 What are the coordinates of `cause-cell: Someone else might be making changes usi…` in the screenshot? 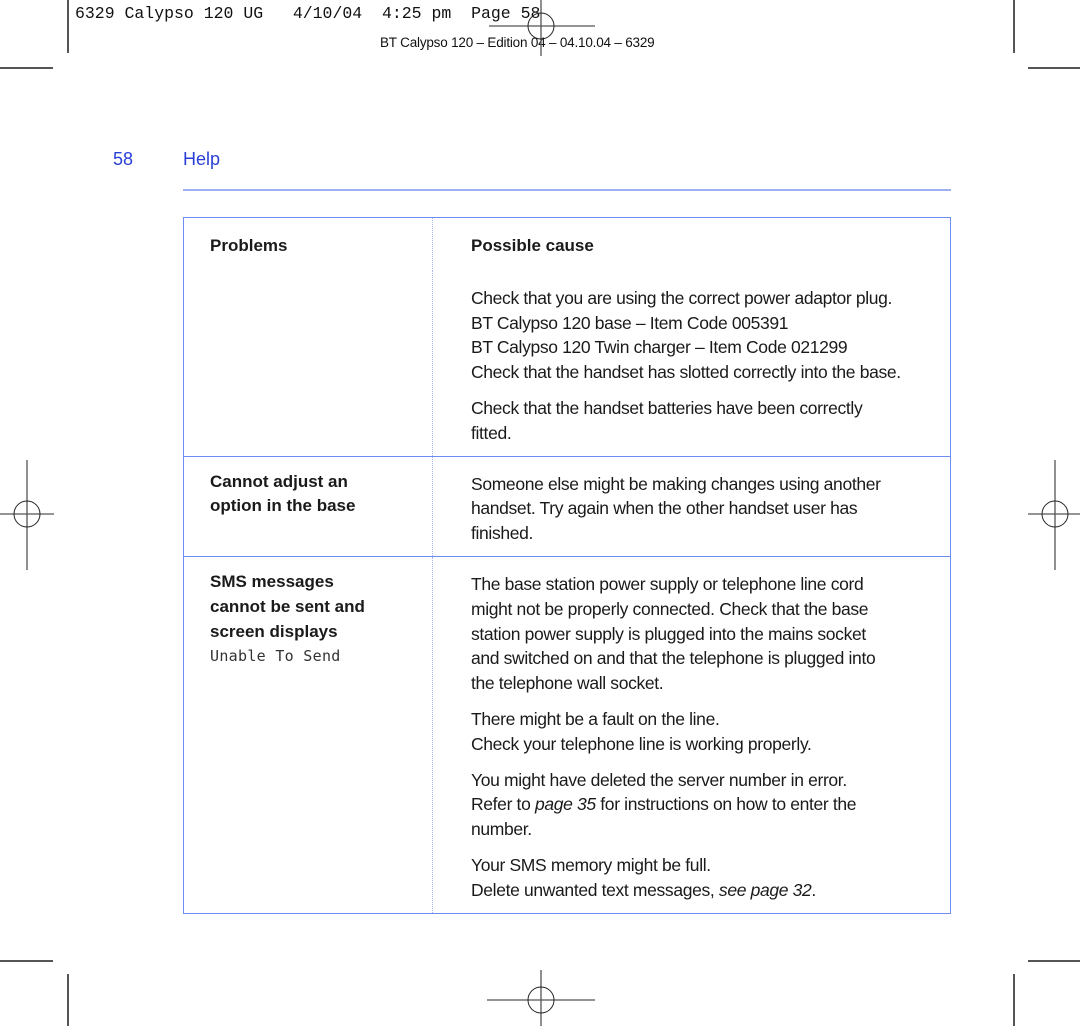 It's located at (691, 506).